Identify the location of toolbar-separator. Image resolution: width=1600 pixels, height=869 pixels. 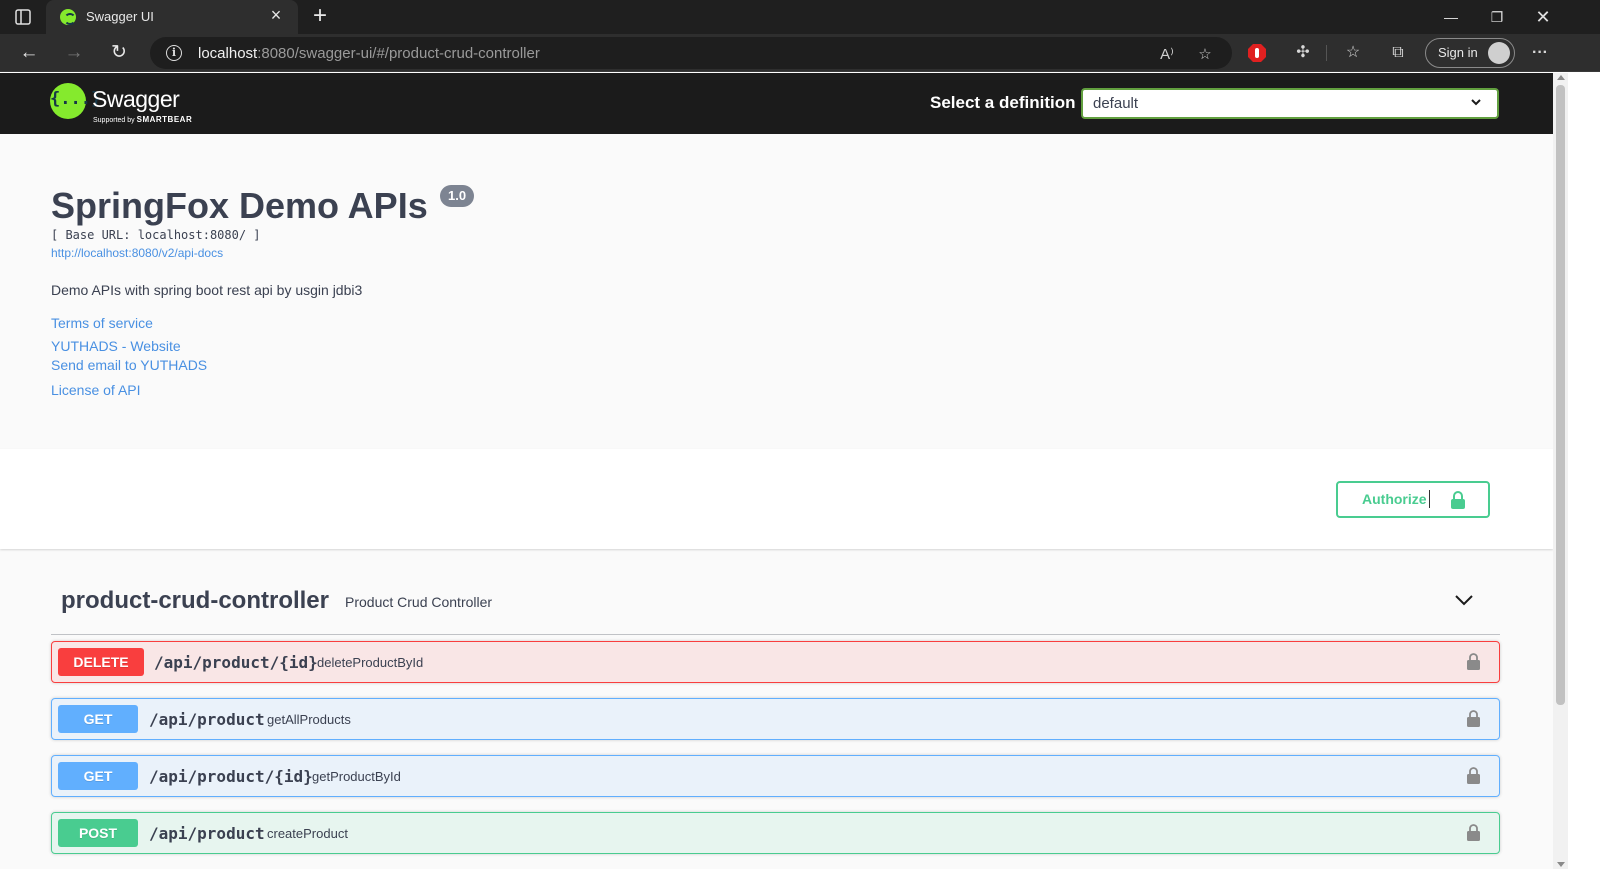
(1326, 53).